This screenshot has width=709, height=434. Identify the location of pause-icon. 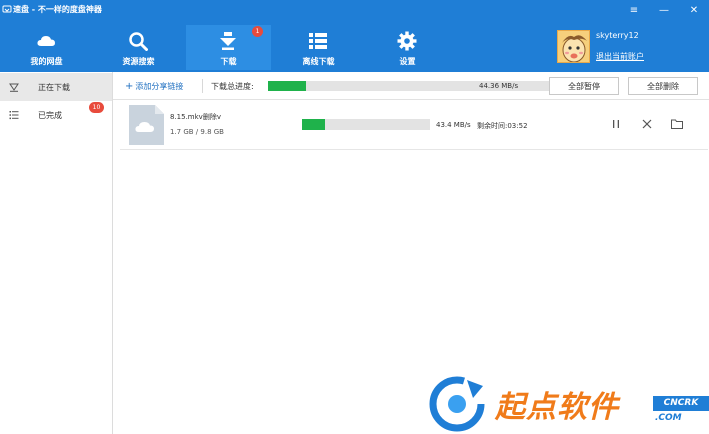
(616, 124).